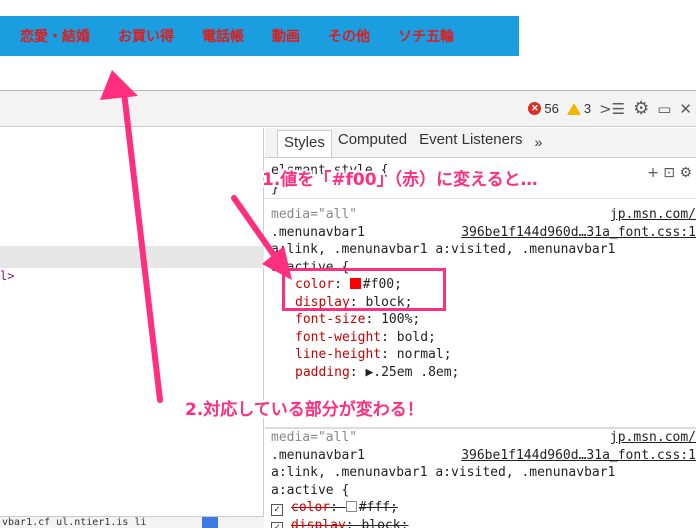 Image resolution: width=696 pixels, height=528 pixels. Describe the element at coordinates (364, 289) in the screenshot. I see `highlight-box-color-property` at that location.